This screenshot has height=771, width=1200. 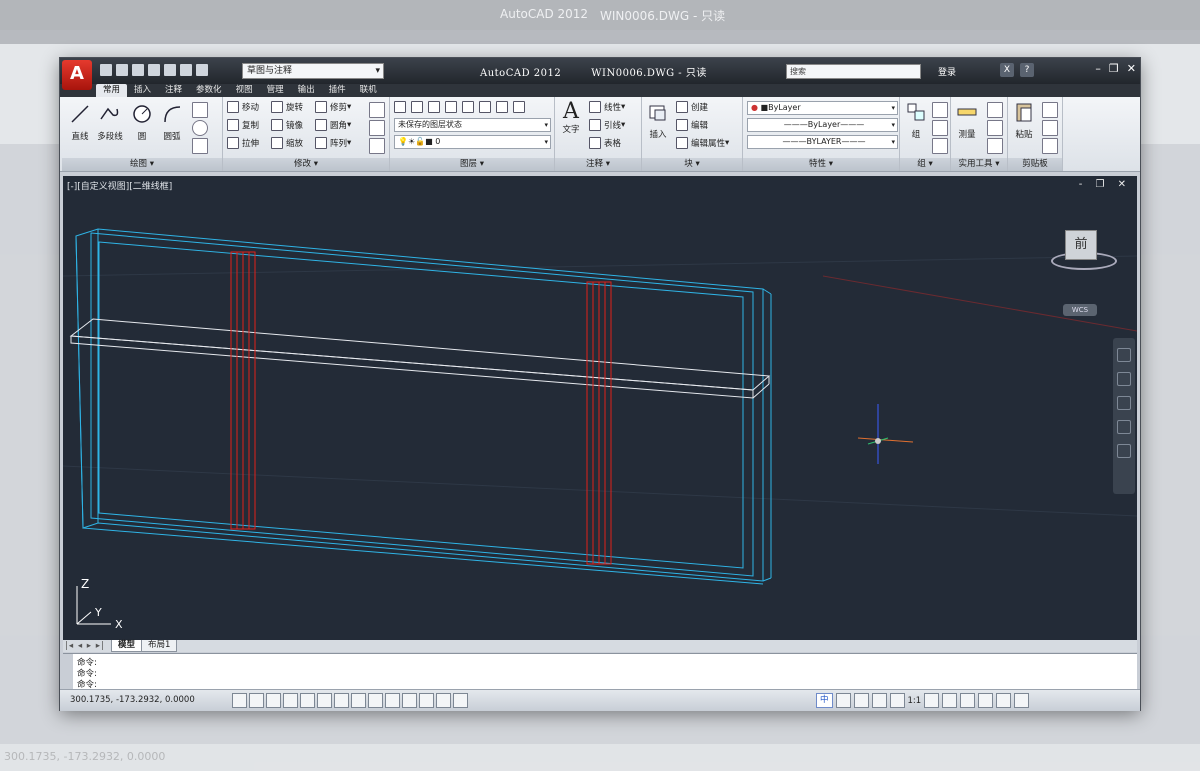 What do you see at coordinates (979, 164) in the screenshot?
I see `utilities-panel-title: 实用工具 ▾` at bounding box center [979, 164].